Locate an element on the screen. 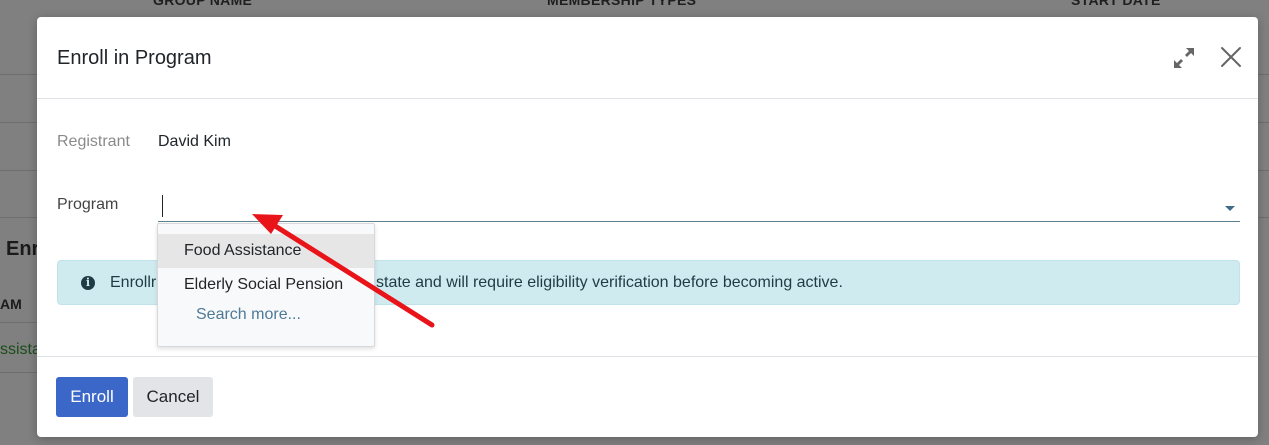 Image resolution: width=1269 pixels, height=445 pixels. bg-section-title: Enr is located at coordinates (21, 249).